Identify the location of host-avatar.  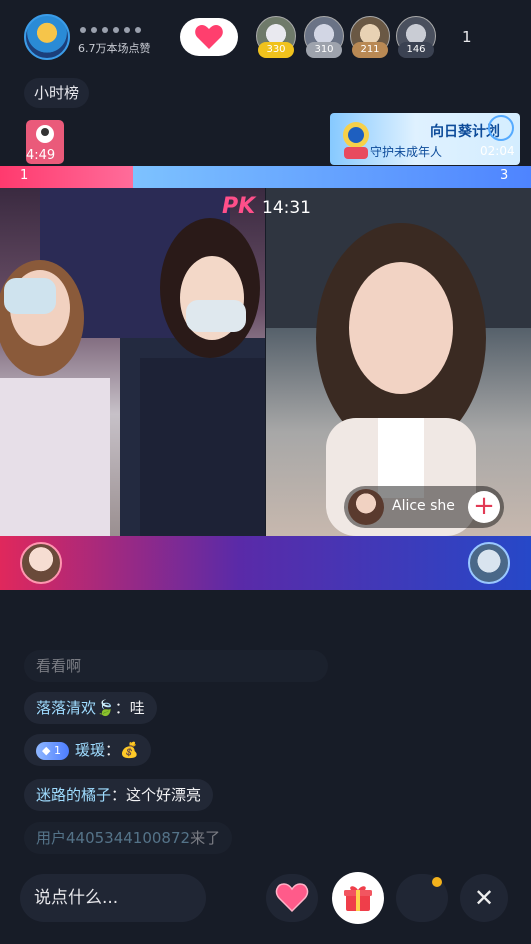
(47, 37).